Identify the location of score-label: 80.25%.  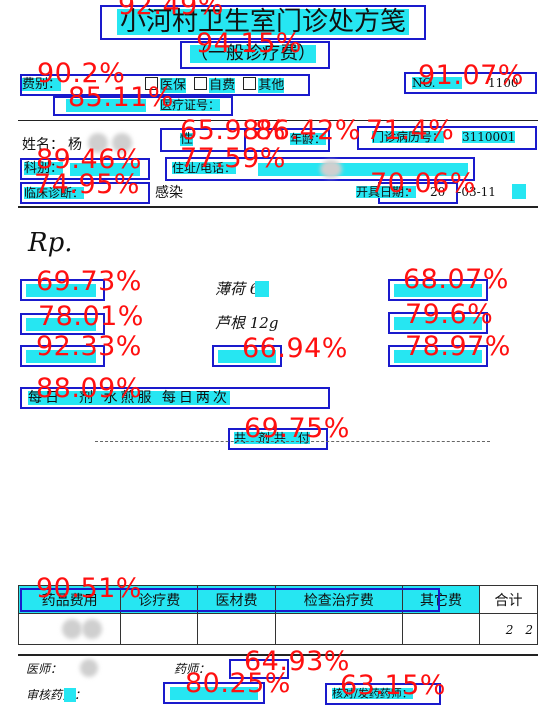
(238, 683).